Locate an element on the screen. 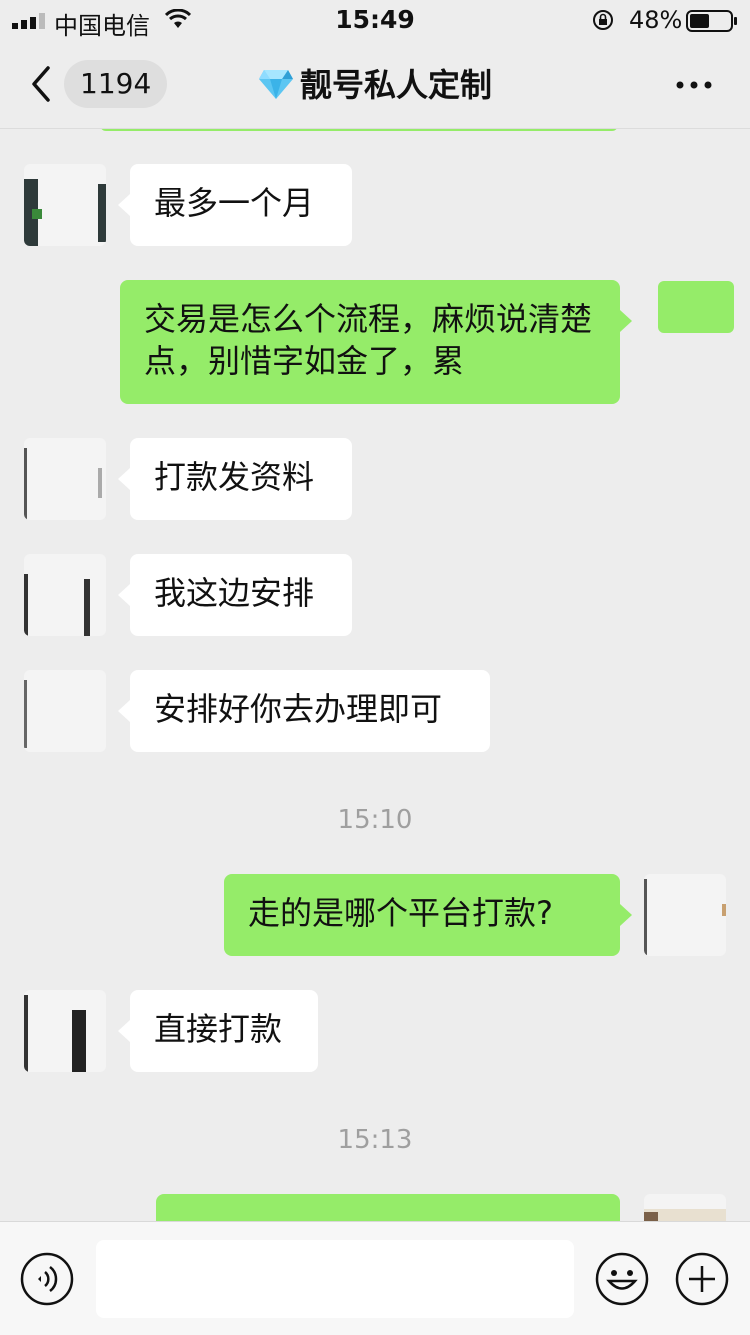  message-text: 最多一个月 is located at coordinates (234, 203).